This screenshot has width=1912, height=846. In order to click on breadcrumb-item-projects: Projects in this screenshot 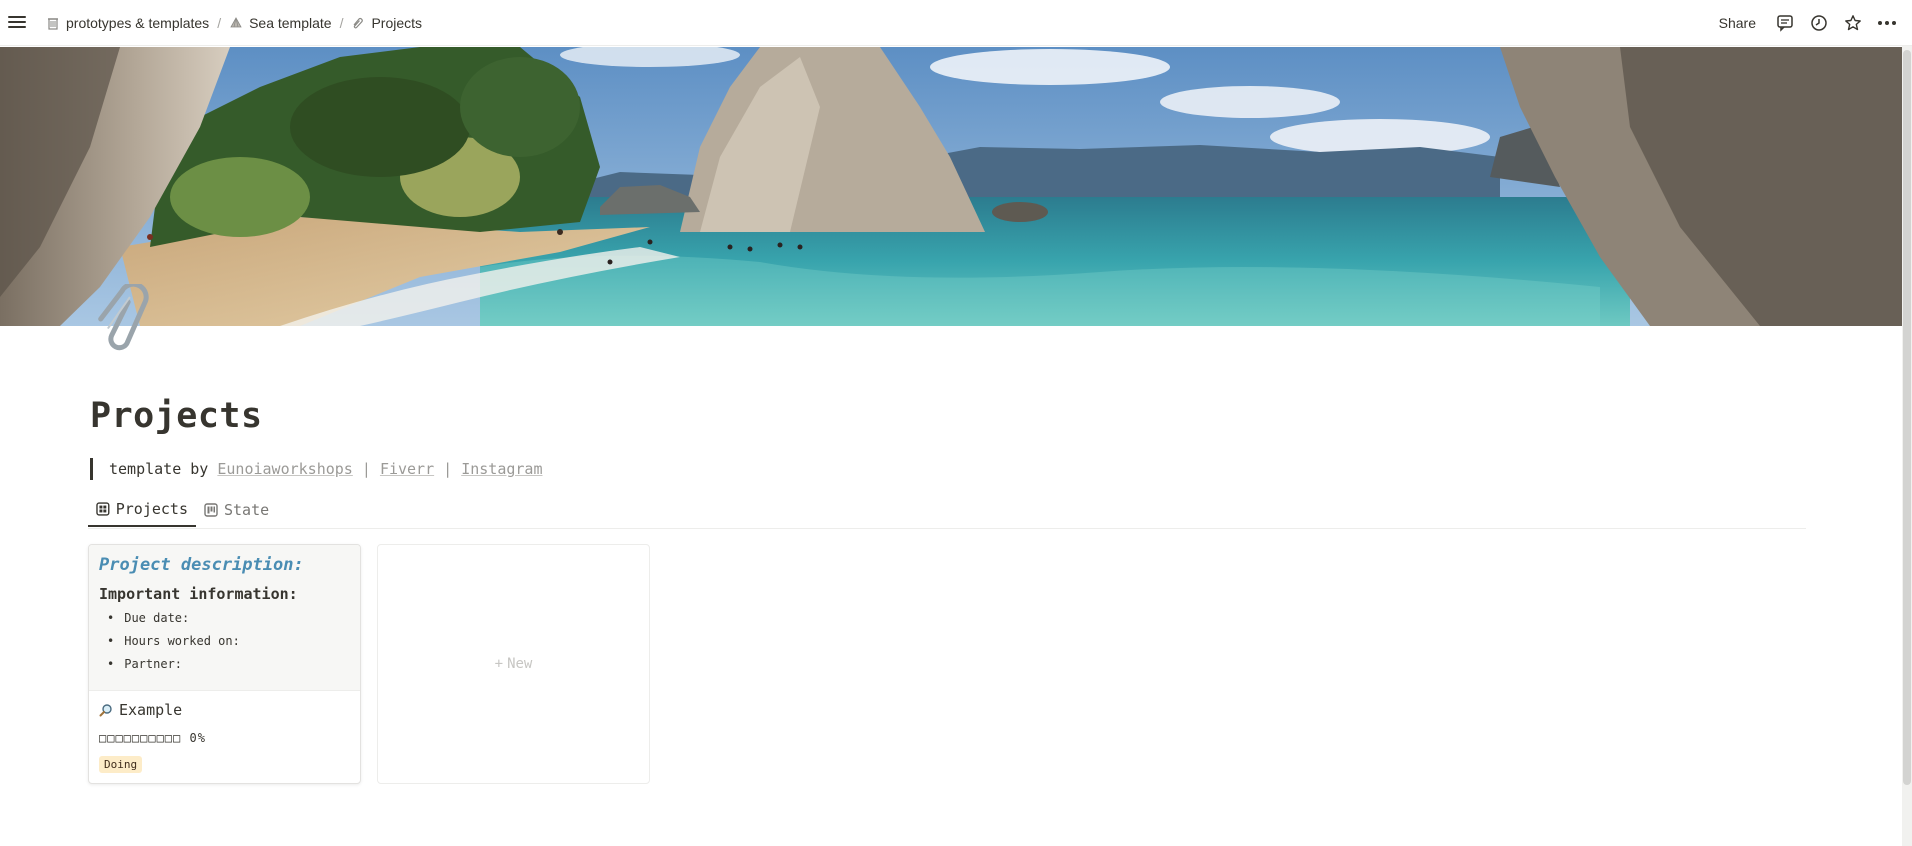, I will do `click(386, 23)`.